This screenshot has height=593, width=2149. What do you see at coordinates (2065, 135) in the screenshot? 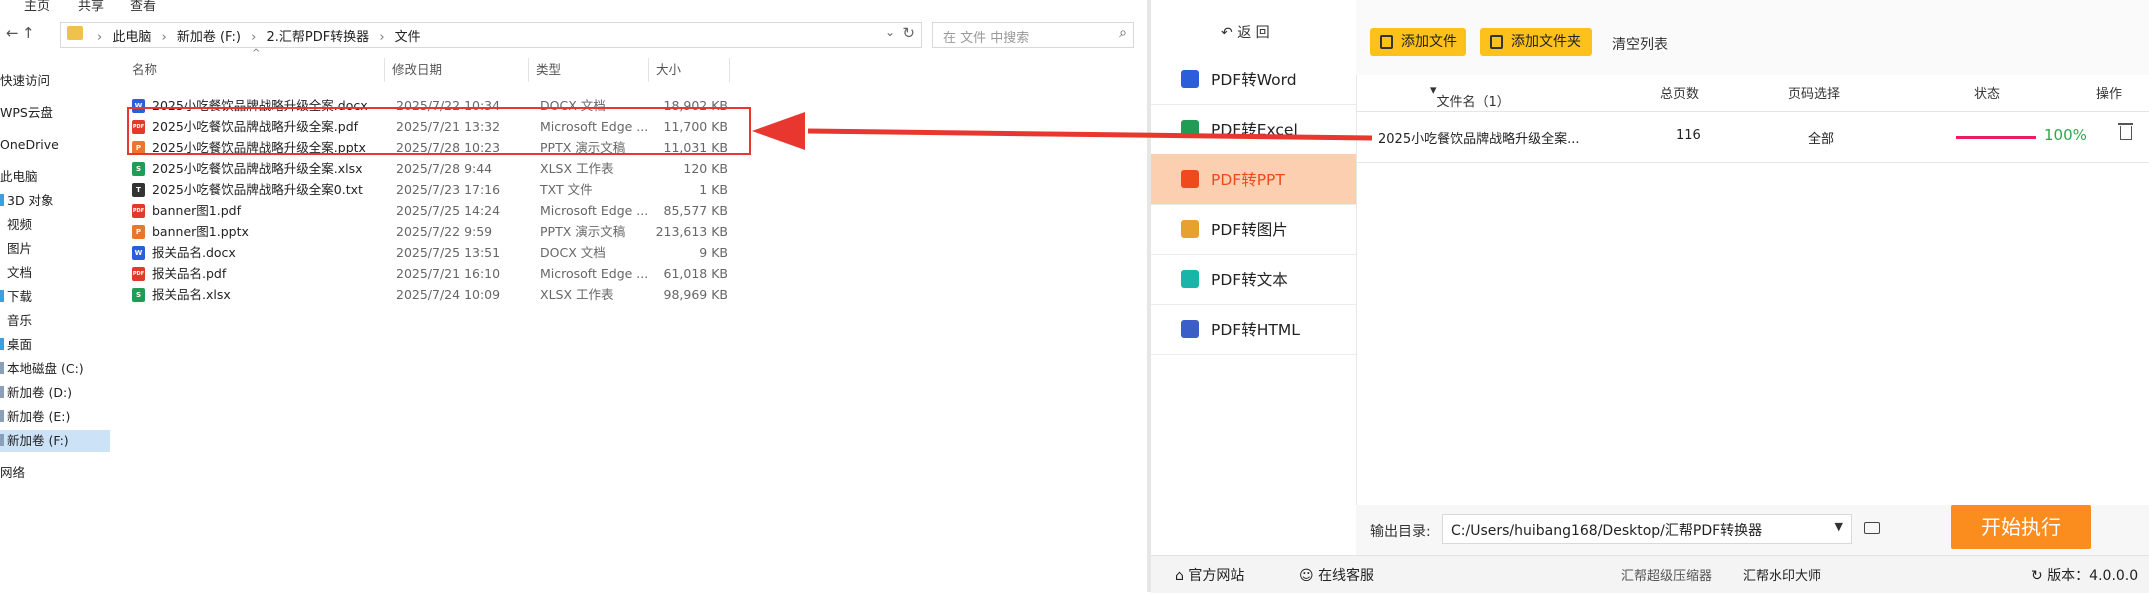
I see `progress-percent: 100%` at bounding box center [2065, 135].